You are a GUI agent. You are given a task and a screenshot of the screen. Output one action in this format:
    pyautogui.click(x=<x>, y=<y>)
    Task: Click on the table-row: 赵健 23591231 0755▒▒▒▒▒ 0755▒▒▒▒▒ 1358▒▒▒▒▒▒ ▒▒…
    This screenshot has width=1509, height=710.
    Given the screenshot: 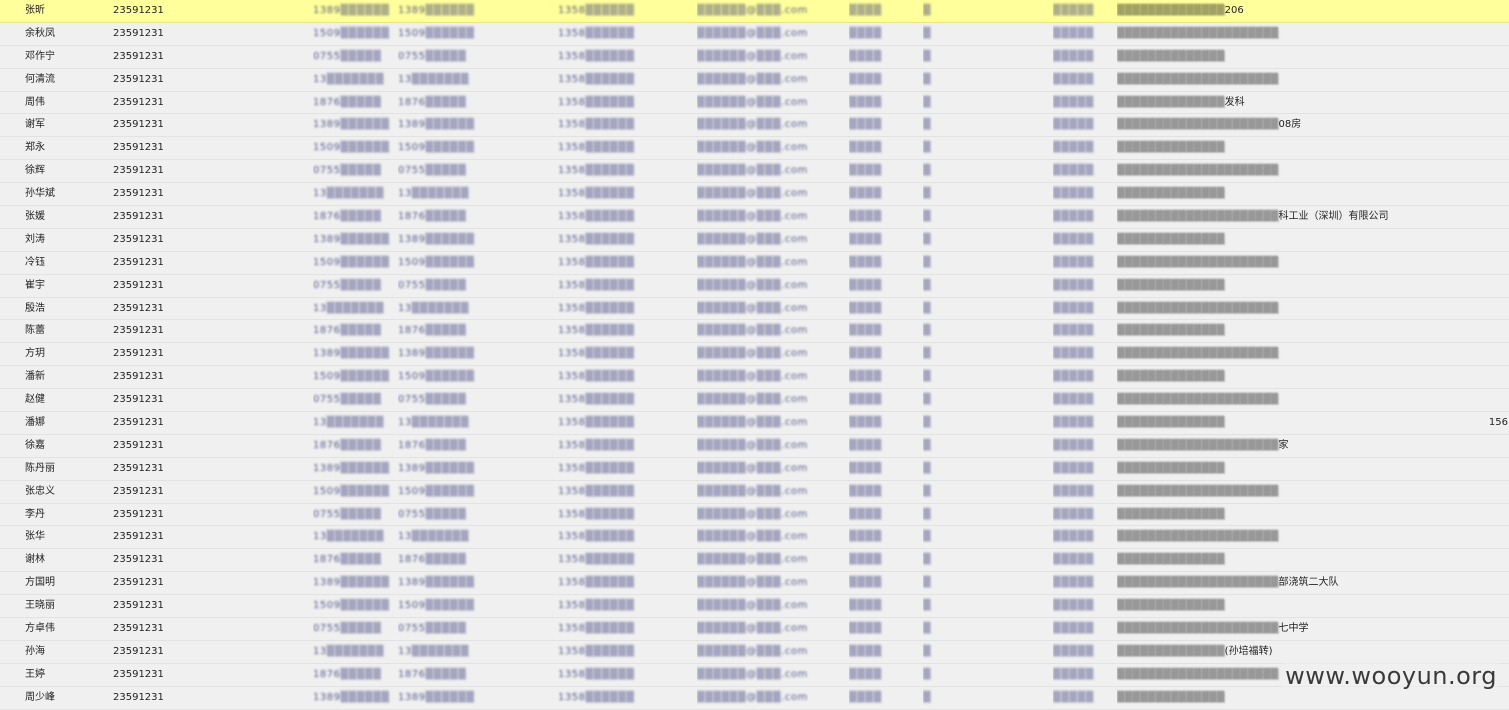 What is the action you would take?
    pyautogui.click(x=754, y=401)
    